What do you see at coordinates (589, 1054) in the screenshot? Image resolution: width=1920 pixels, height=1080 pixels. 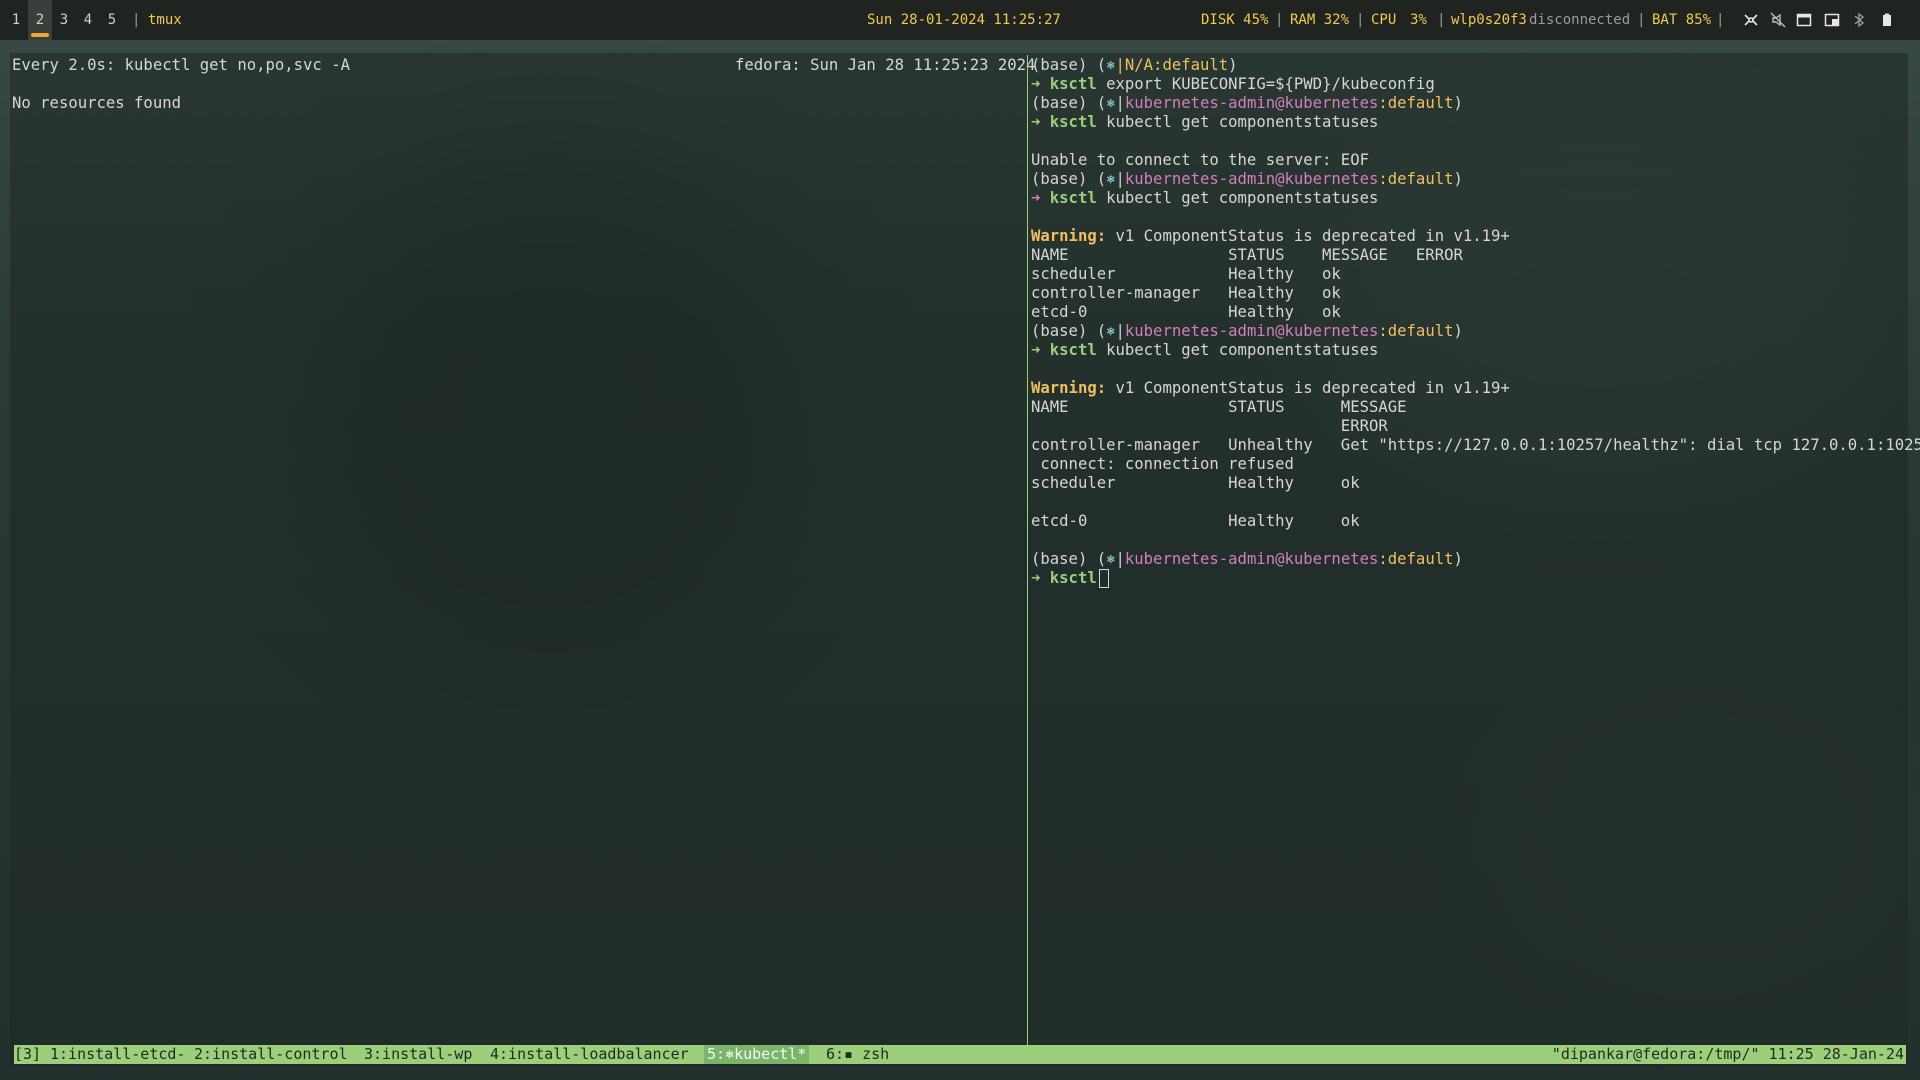 I see `tmux-window-4: 4:install-loadbalancer` at bounding box center [589, 1054].